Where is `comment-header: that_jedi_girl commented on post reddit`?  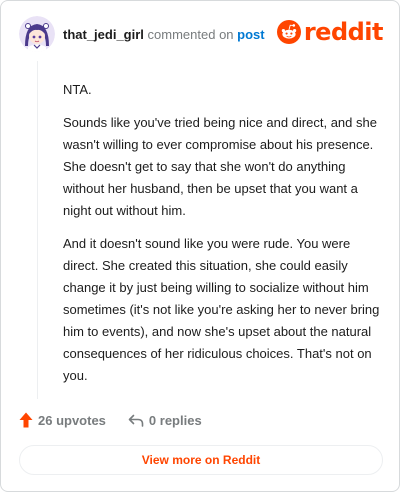
comment-header: that_jedi_girl commented on post reddit is located at coordinates (201, 34).